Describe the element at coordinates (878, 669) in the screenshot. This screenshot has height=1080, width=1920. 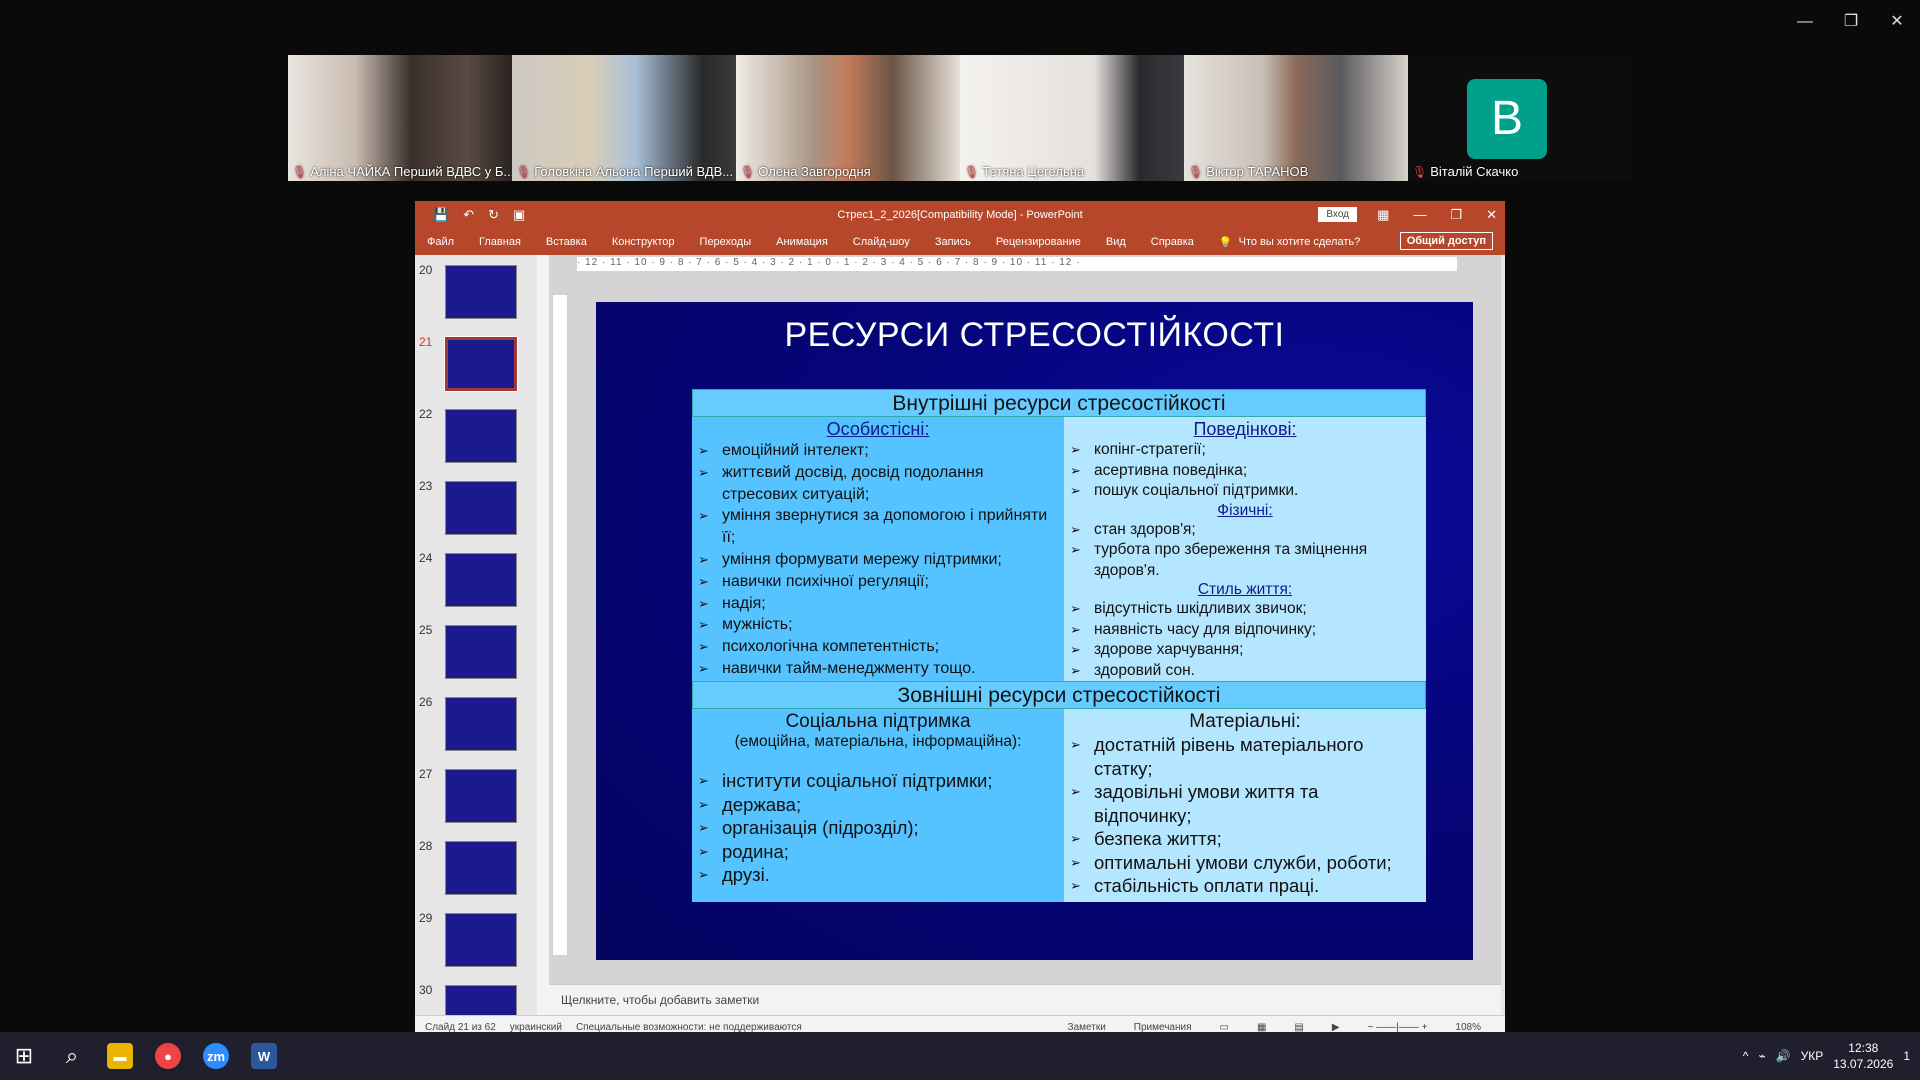
I see `list-item: навички тайм-менеджменту тощо.` at that location.